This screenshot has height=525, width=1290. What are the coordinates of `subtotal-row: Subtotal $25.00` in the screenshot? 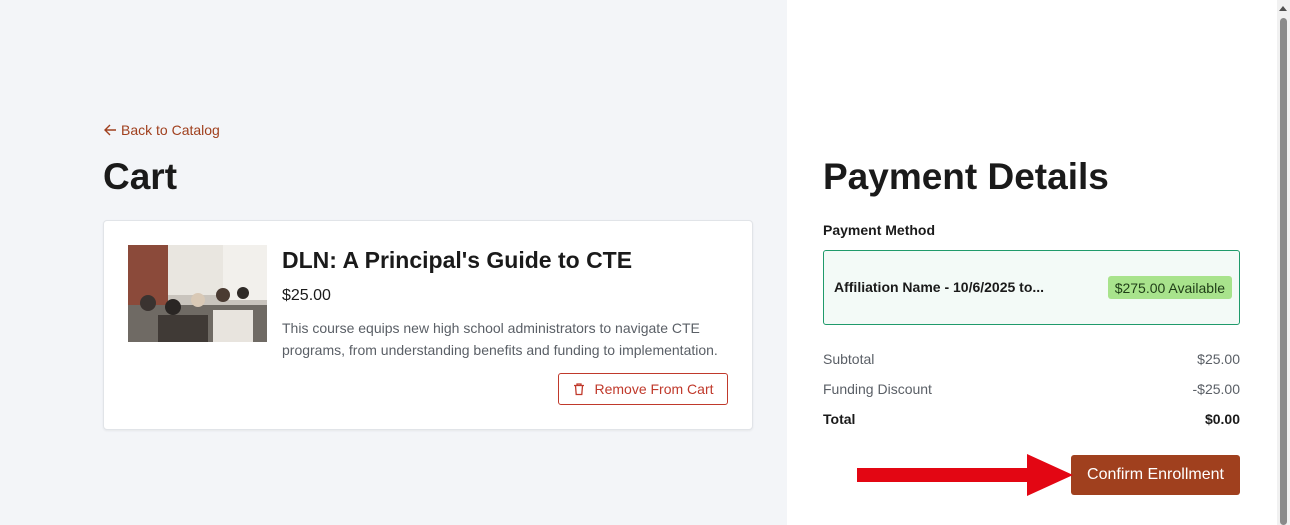 It's located at (1031, 359).